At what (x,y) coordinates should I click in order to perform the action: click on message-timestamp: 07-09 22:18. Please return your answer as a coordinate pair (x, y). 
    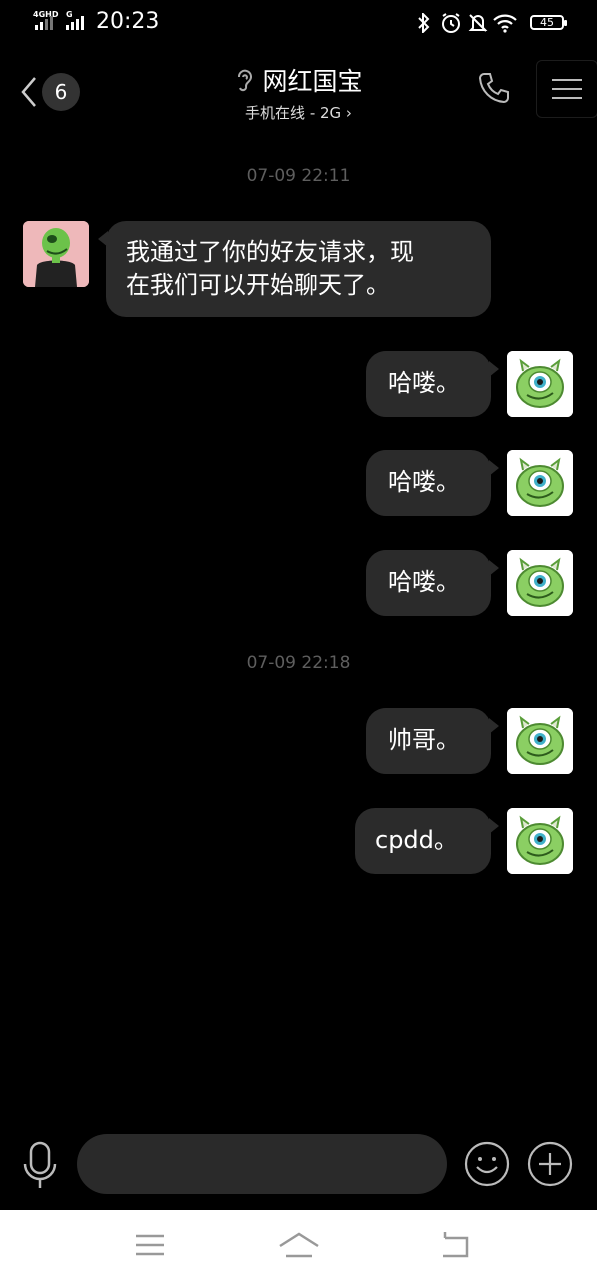
    Looking at the image, I should click on (298, 663).